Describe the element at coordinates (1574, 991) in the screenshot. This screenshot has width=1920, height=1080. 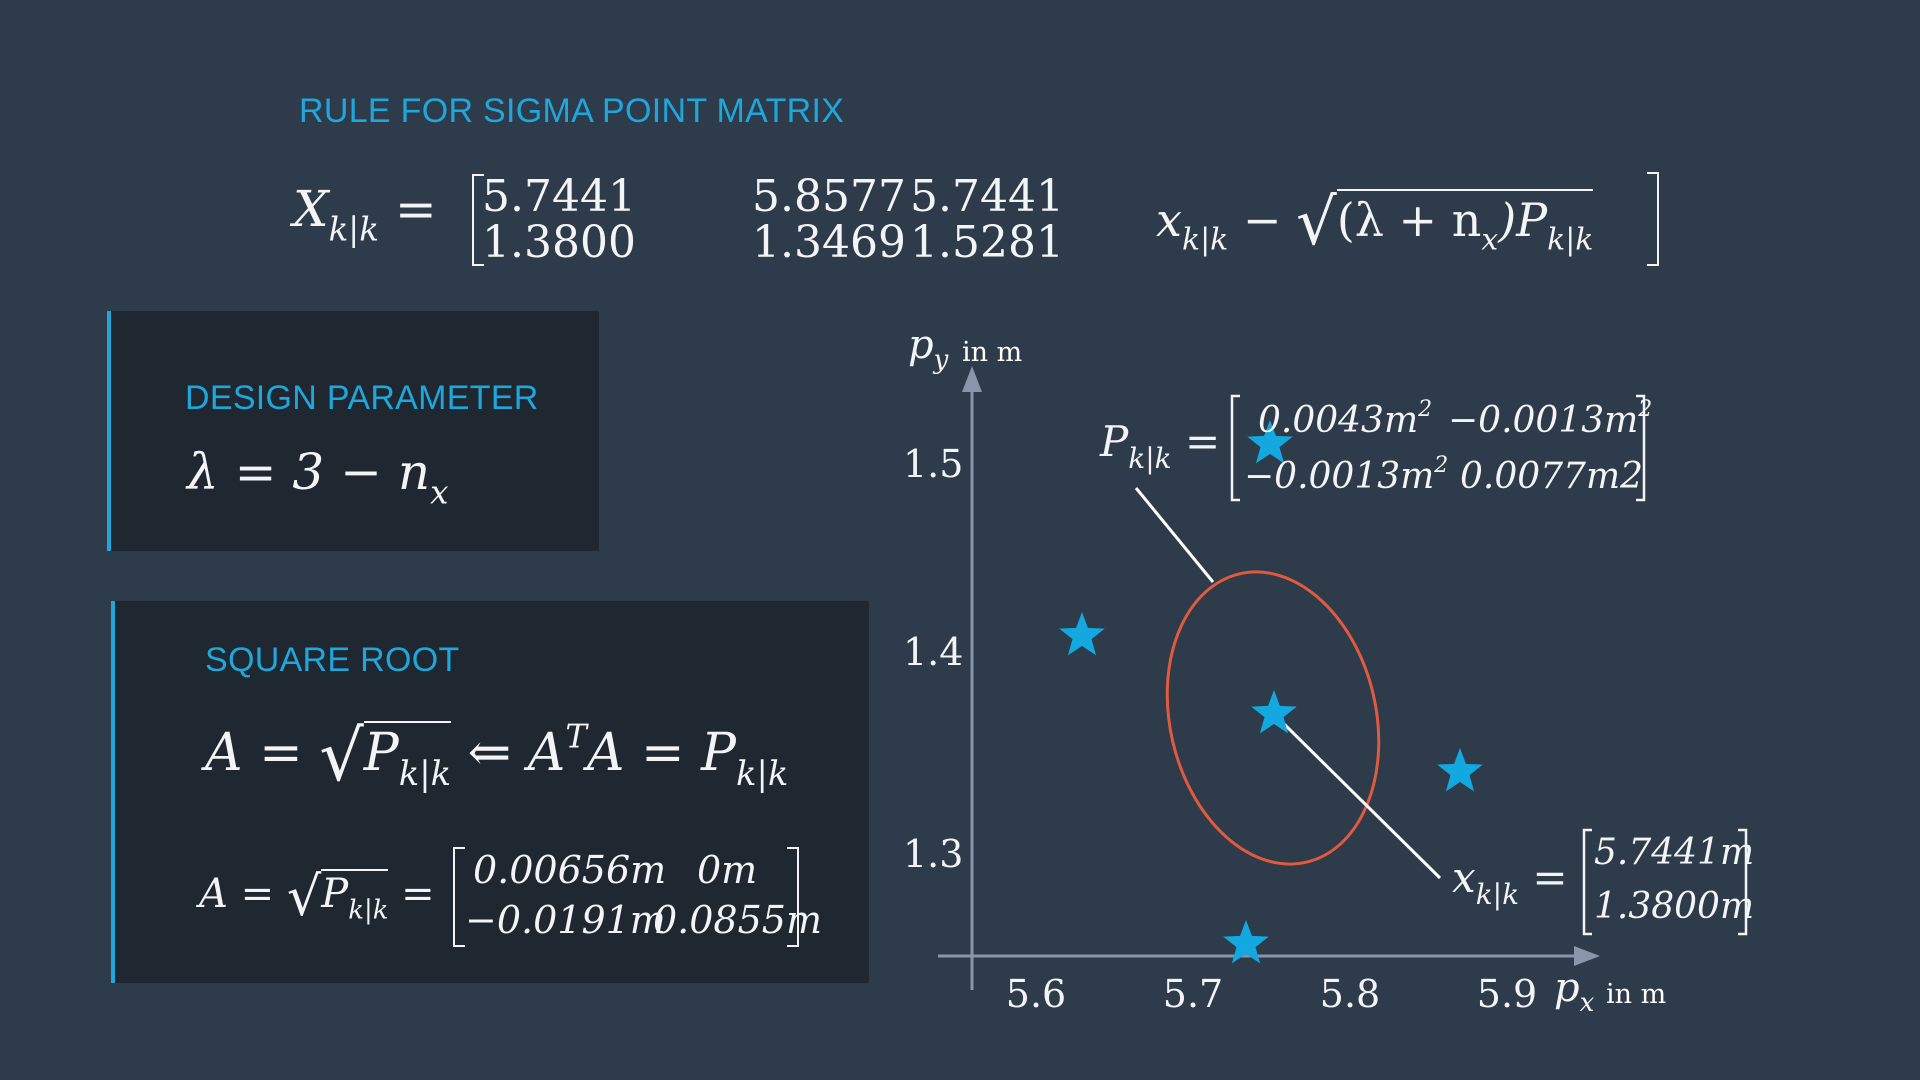
I see `x-axis-label: px` at that location.